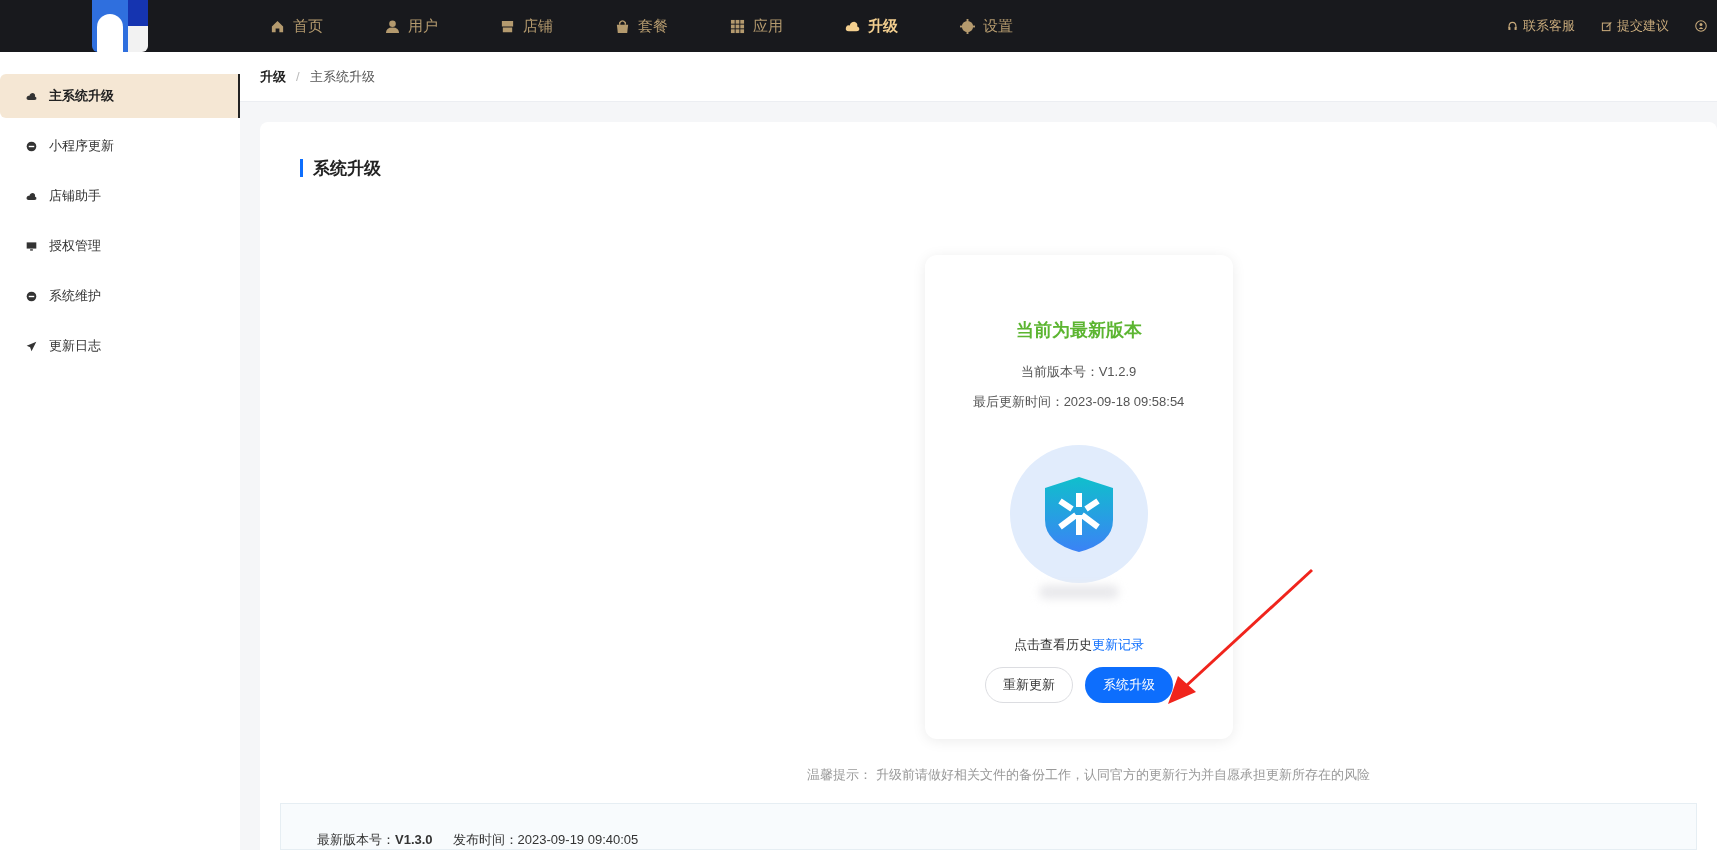  What do you see at coordinates (120, 96) in the screenshot?
I see `sidebar-item: 主系统升级` at bounding box center [120, 96].